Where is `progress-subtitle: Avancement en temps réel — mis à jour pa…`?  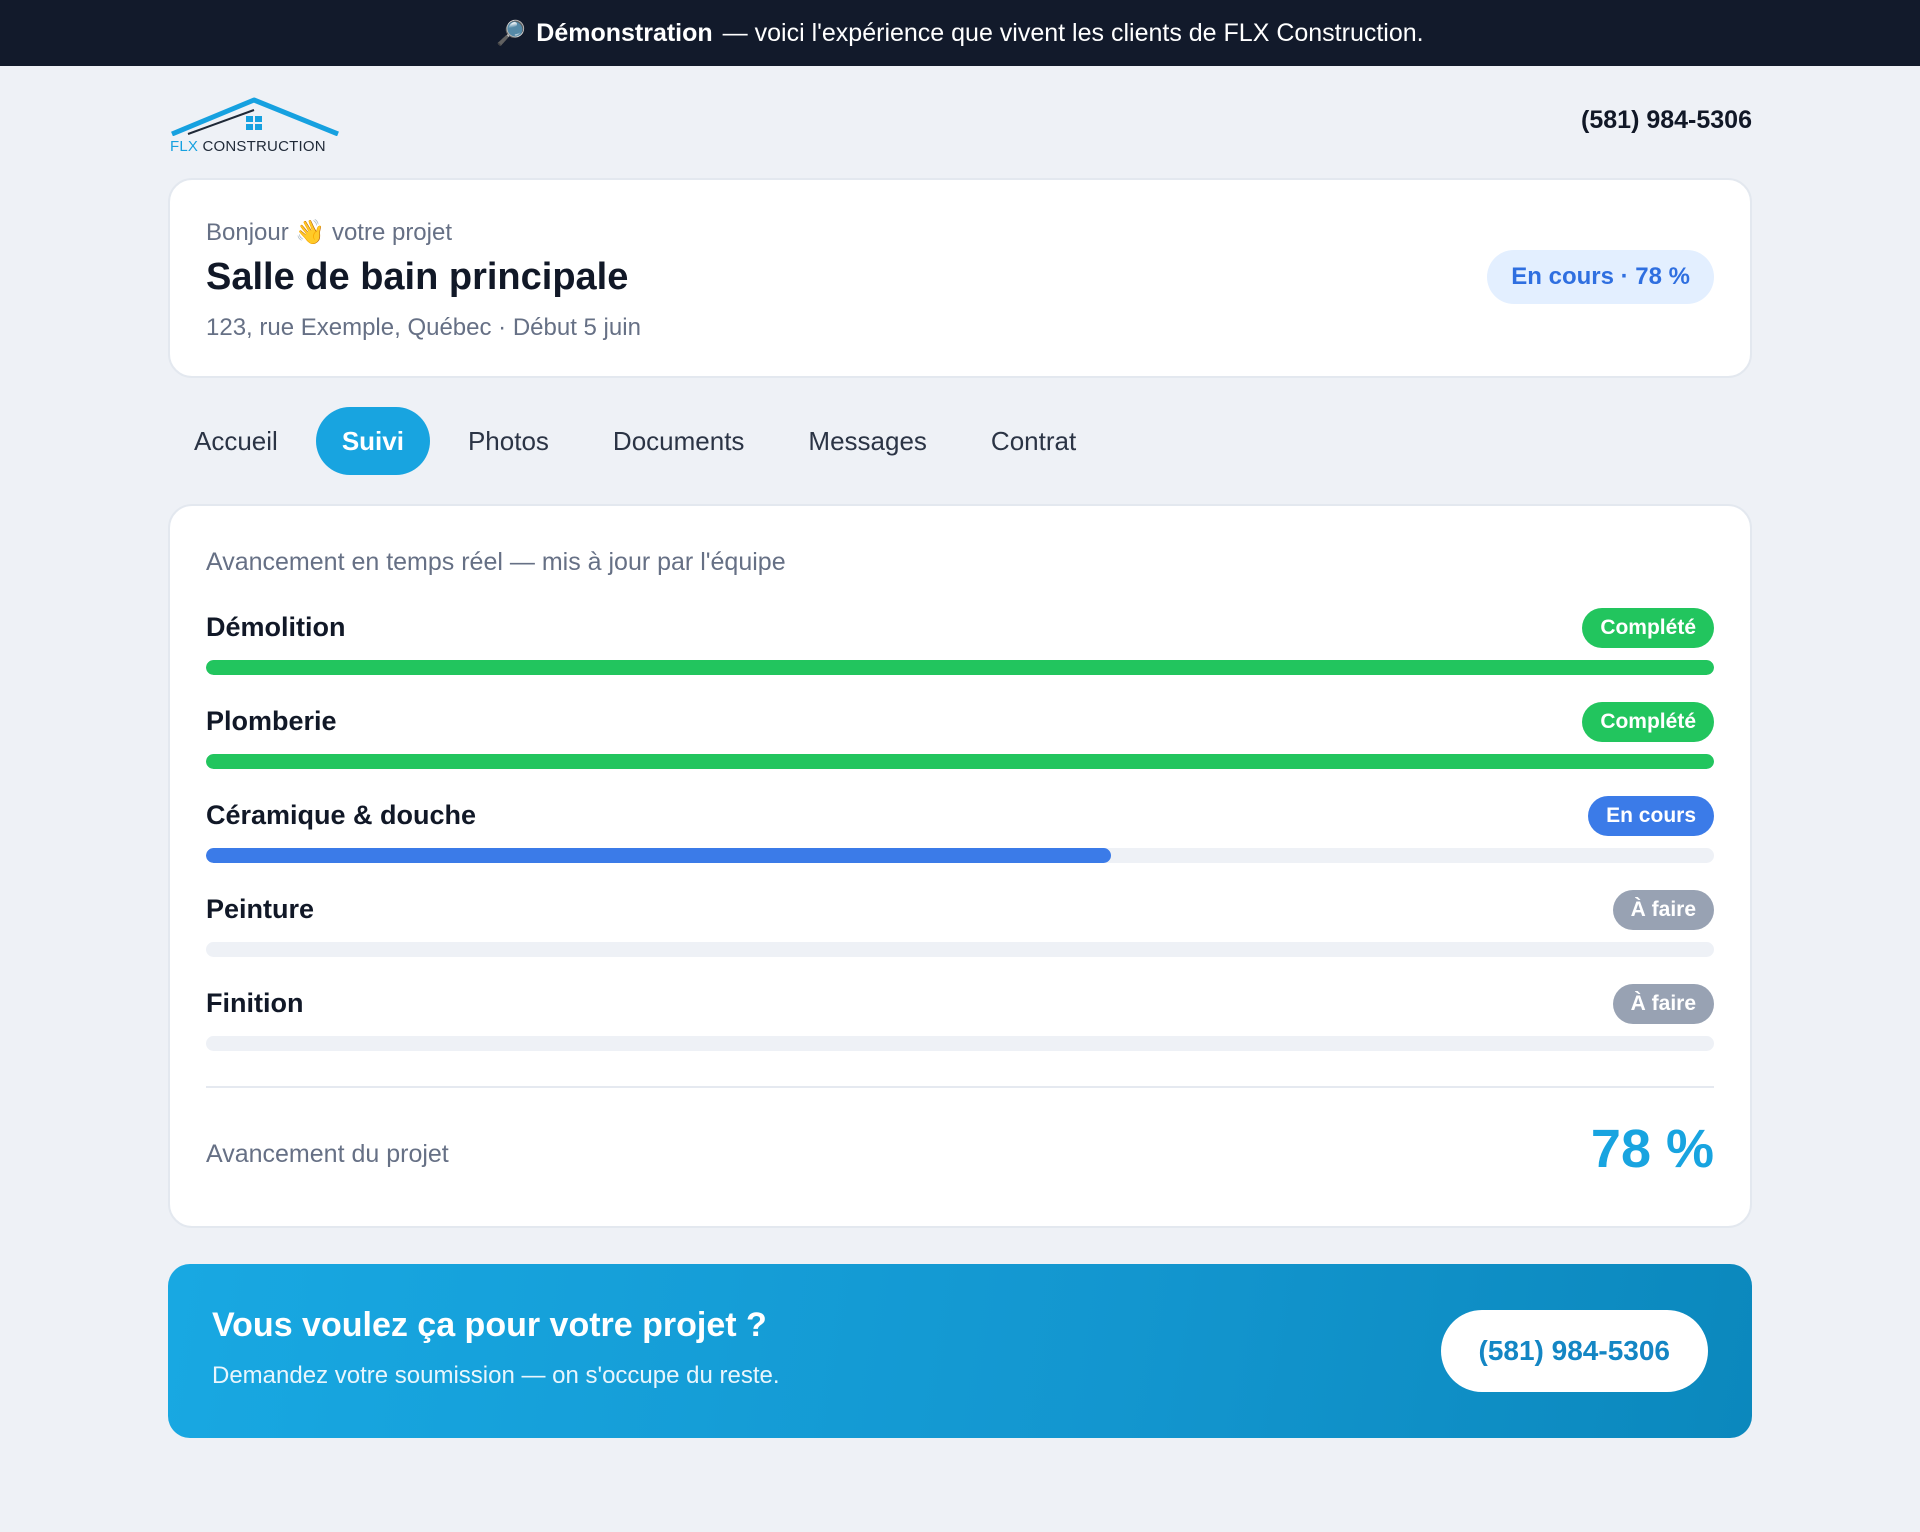 progress-subtitle: Avancement en temps réel — mis à jour pa… is located at coordinates (496, 562).